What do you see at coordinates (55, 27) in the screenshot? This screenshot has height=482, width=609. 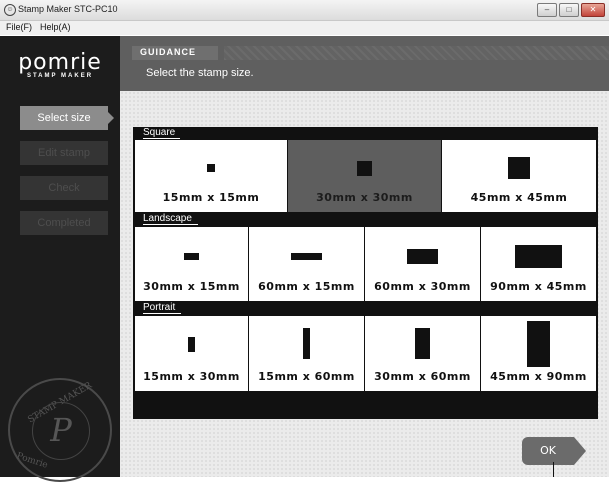 I see `menu-help: Help(A)` at bounding box center [55, 27].